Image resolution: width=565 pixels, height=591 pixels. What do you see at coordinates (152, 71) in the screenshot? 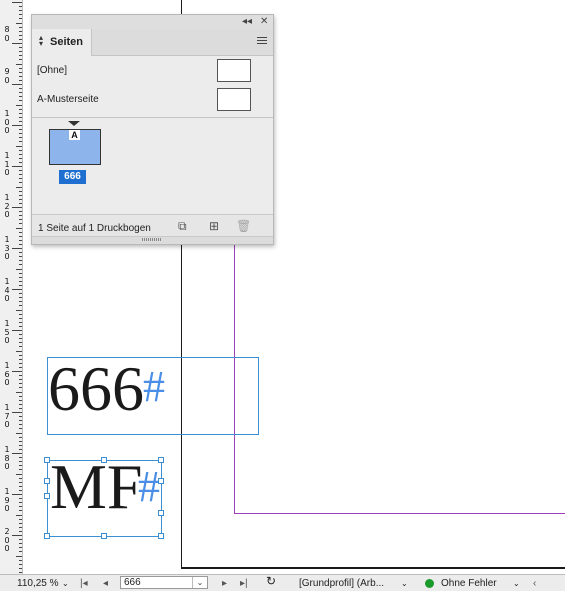
I see `master-row-none: [Ohne]` at bounding box center [152, 71].